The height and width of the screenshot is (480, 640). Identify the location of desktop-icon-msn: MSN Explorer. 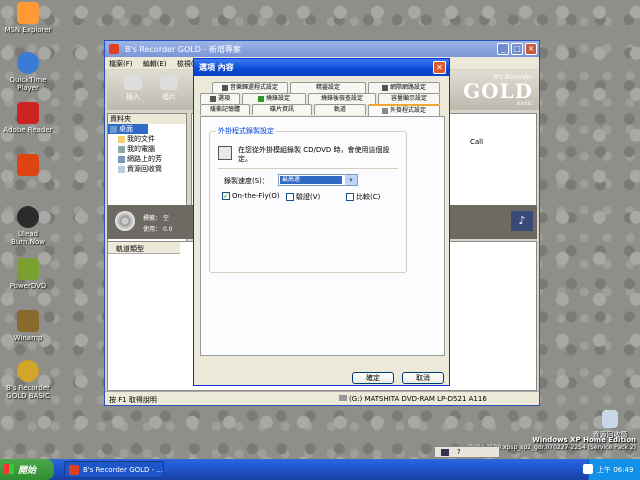
(28, 18).